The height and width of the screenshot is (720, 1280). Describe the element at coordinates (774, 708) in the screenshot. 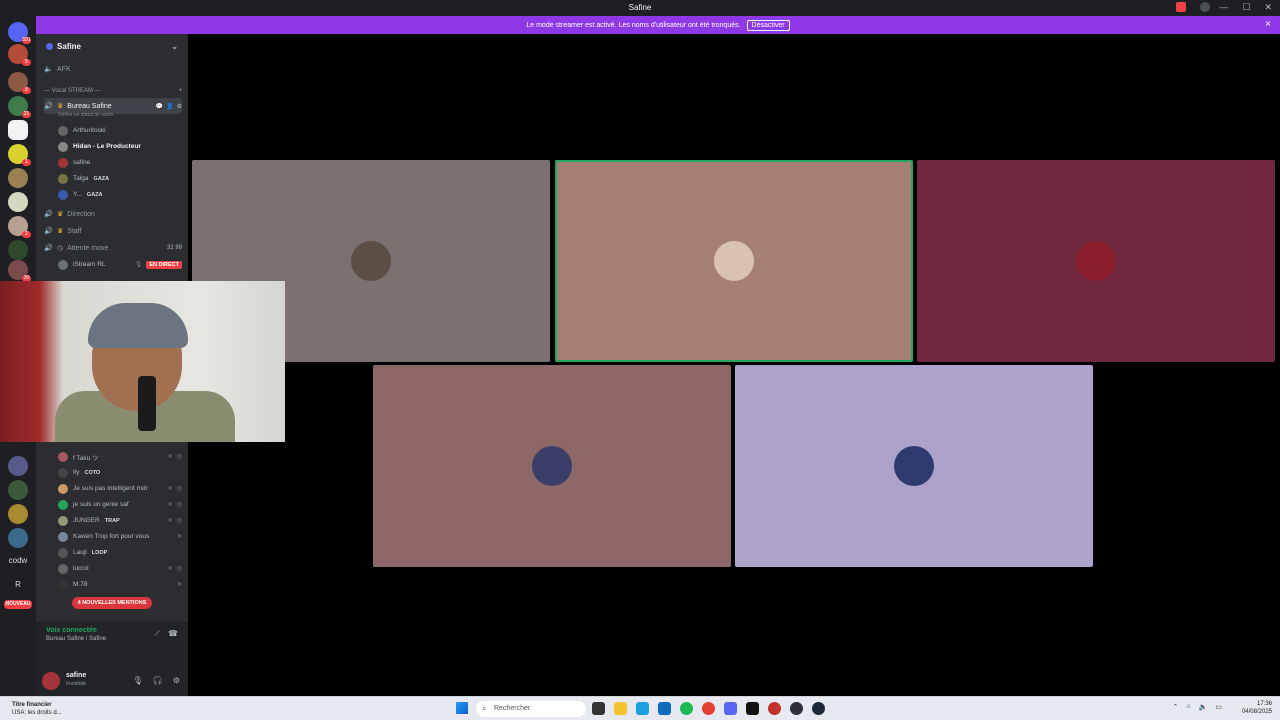

I see `app-icon` at that location.